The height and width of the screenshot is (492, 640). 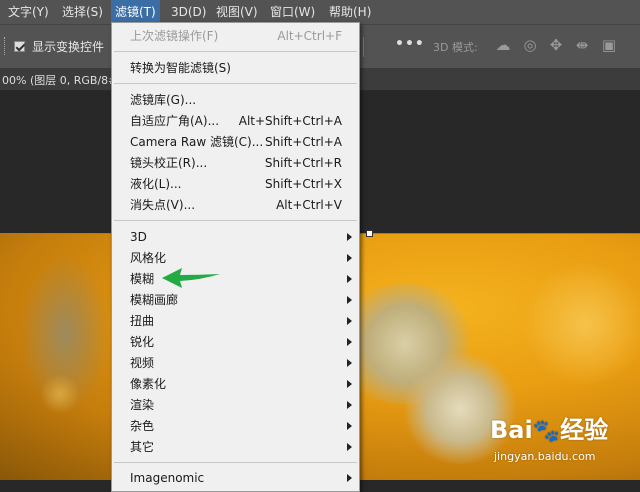 What do you see at coordinates (235, 121) in the screenshot?
I see `menu-item-adaptive-wide-angle: 自适应广角(A)... Alt+Shift+Ctrl+A` at bounding box center [235, 121].